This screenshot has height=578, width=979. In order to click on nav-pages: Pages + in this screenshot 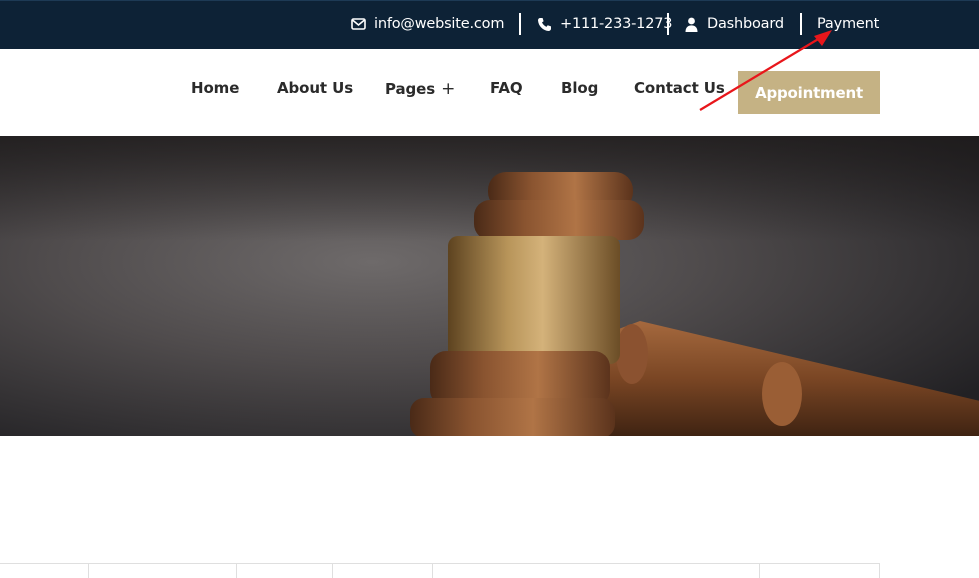, I will do `click(420, 89)`.